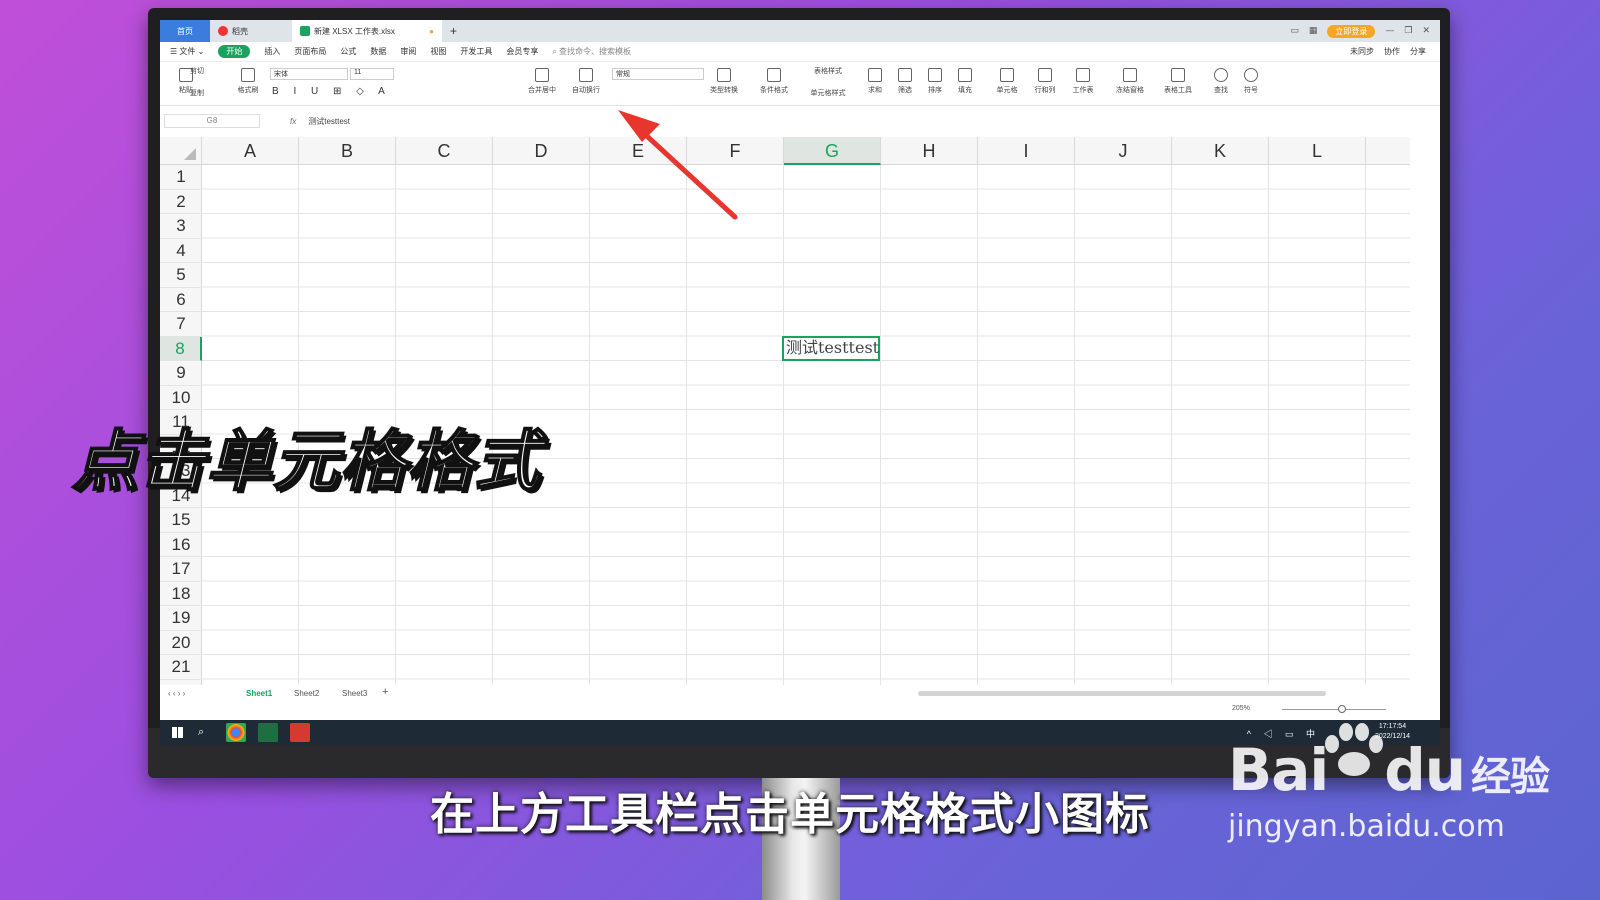  Describe the element at coordinates (790, 814) in the screenshot. I see `subtitle: 在上方工具栏点击单元格格式小图标` at that location.